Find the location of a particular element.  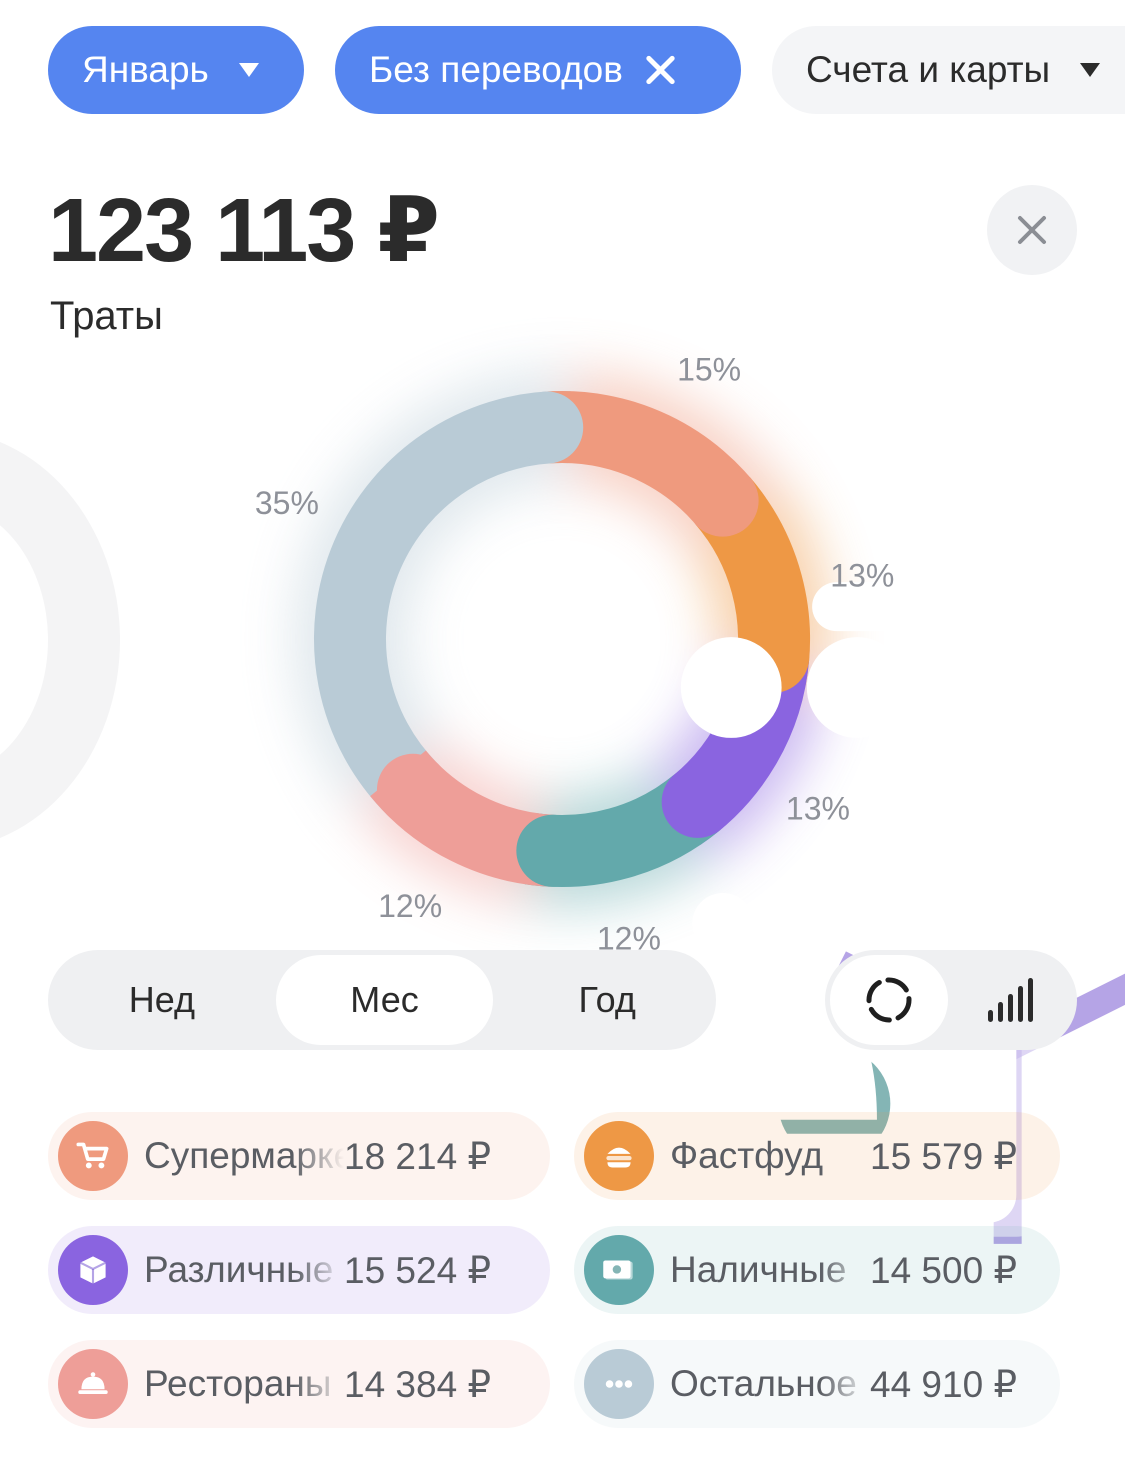

close-icon is located at coordinates (660, 70).